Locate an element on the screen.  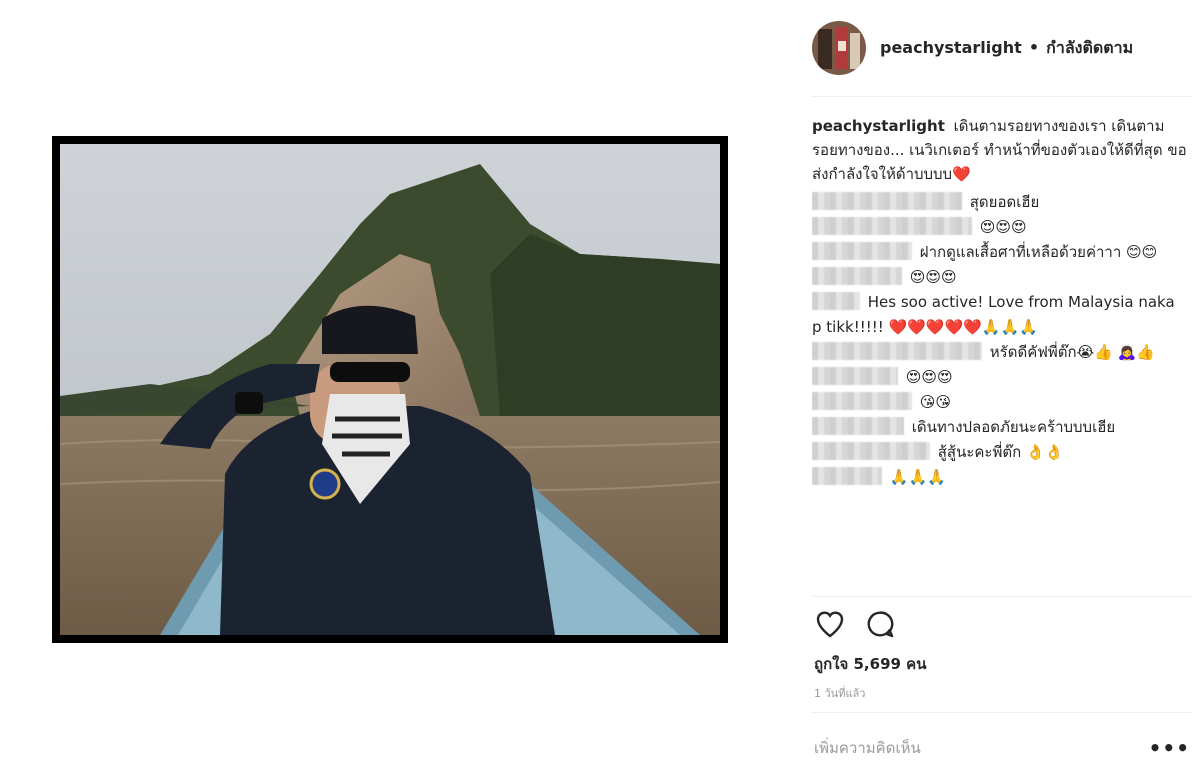
avatar is located at coordinates (839, 48).